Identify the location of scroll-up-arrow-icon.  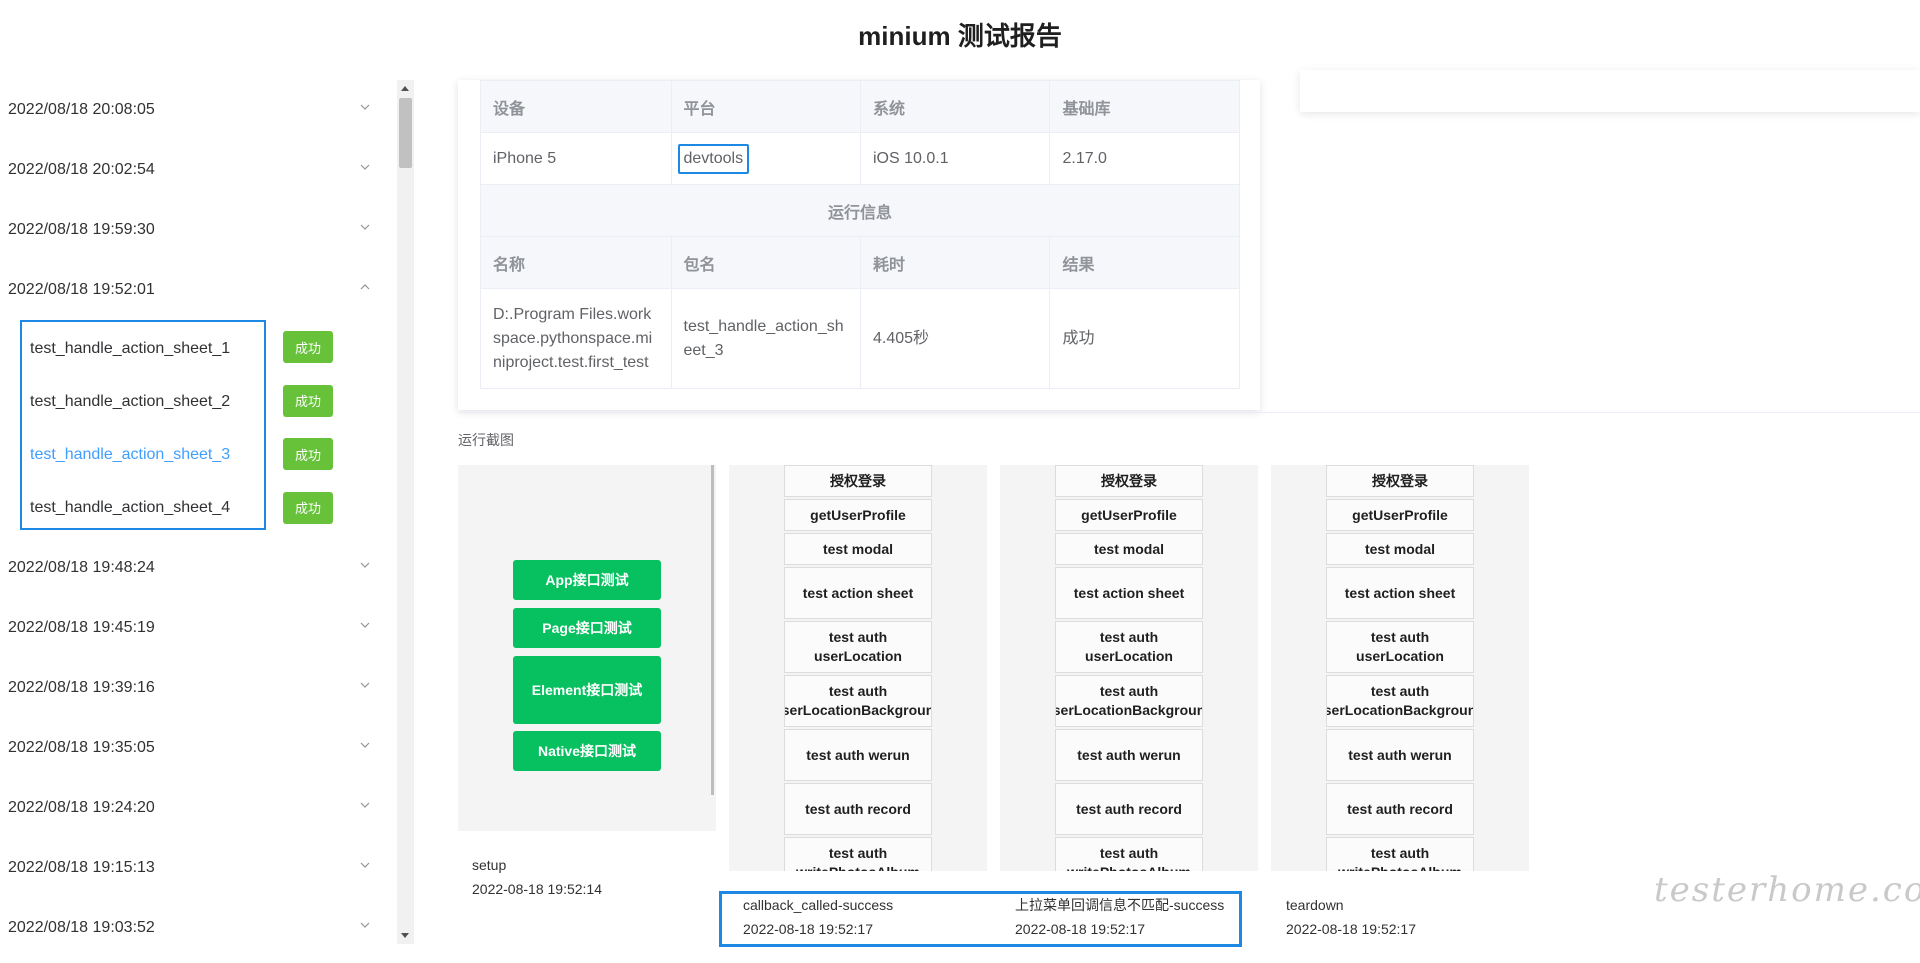
(405, 88).